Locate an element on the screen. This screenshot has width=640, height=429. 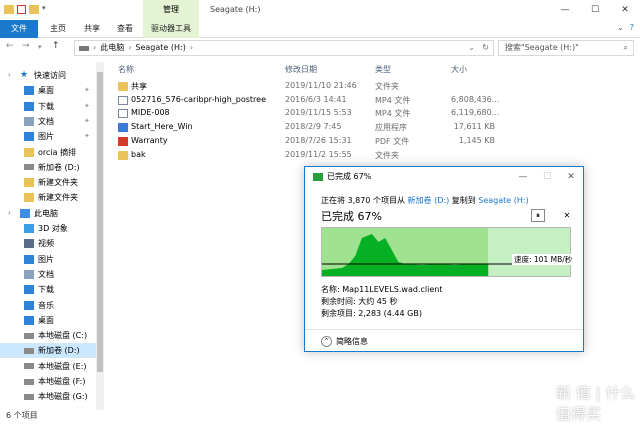
table-row: 共享 2019/11/10 21:46 文件夹 is located at coordinates (308, 86).